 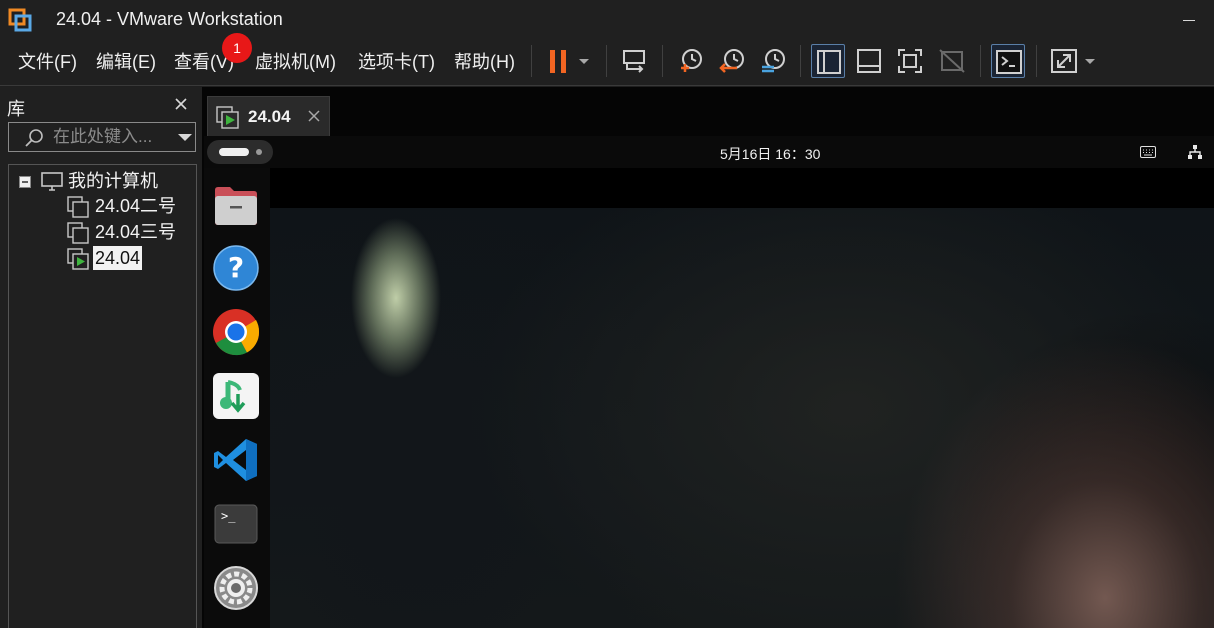 I want to click on console-view-icon, so click(x=1009, y=62).